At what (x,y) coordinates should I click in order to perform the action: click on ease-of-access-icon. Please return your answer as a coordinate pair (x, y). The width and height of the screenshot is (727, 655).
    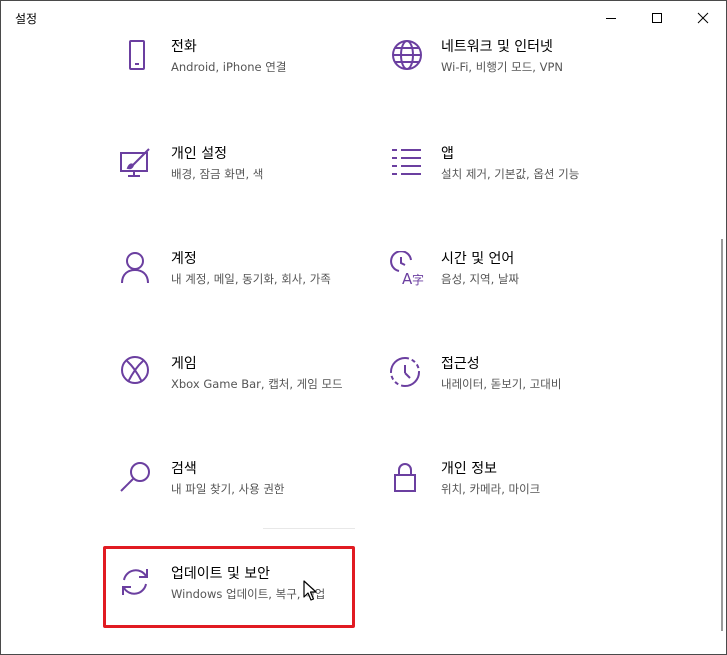
    Looking at the image, I should click on (407, 374).